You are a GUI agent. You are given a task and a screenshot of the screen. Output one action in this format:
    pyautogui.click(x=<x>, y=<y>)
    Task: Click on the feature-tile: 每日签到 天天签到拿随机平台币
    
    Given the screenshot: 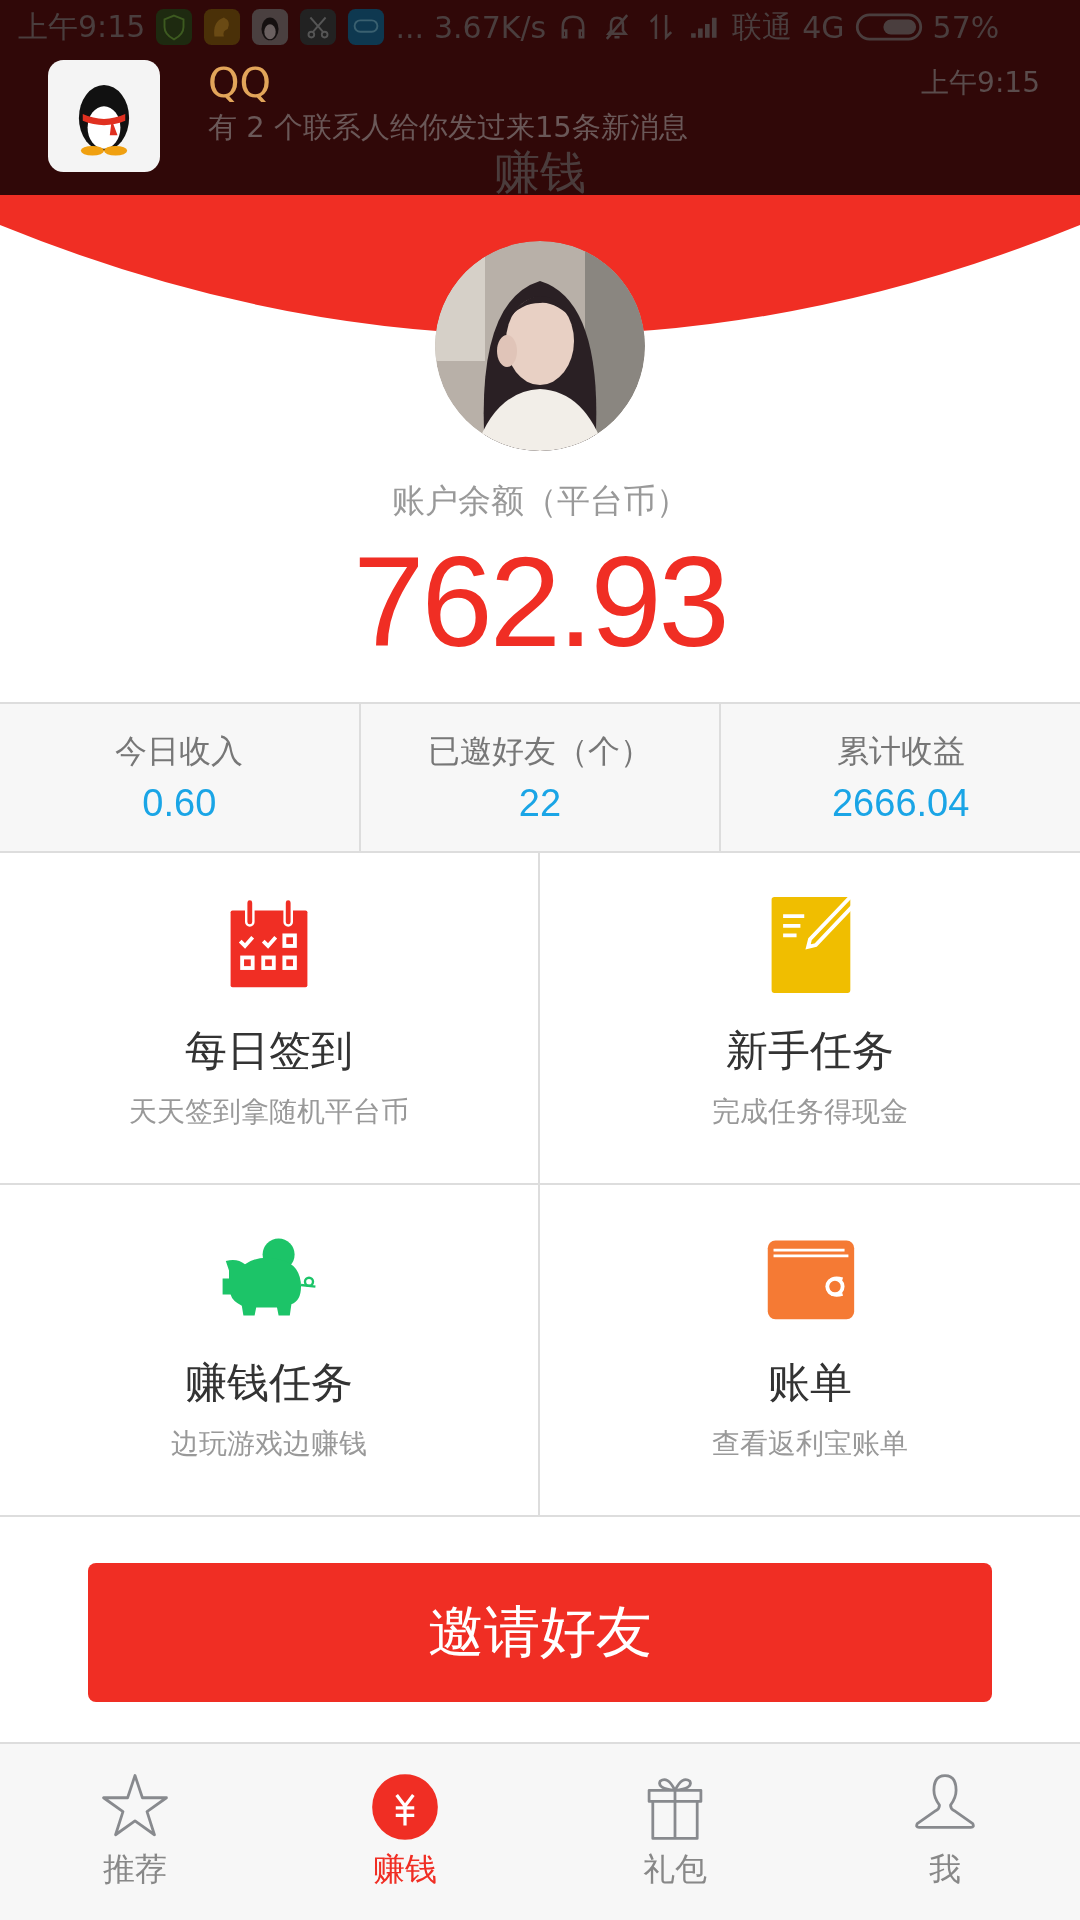 What is the action you would take?
    pyautogui.click(x=270, y=1019)
    